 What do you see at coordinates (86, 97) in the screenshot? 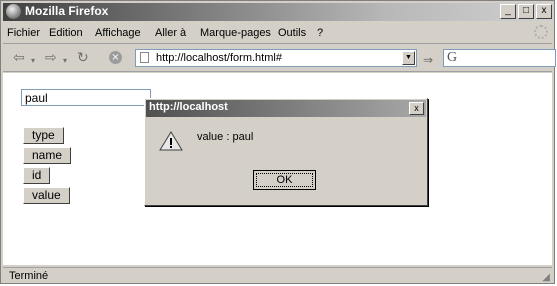
I see `text-input: paul` at bounding box center [86, 97].